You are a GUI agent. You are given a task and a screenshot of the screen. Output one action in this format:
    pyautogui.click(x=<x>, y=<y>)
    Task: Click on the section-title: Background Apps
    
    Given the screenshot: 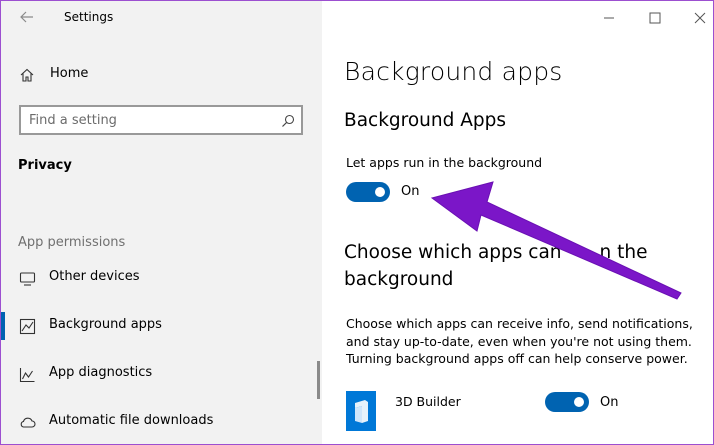 What is the action you would take?
    pyautogui.click(x=425, y=120)
    